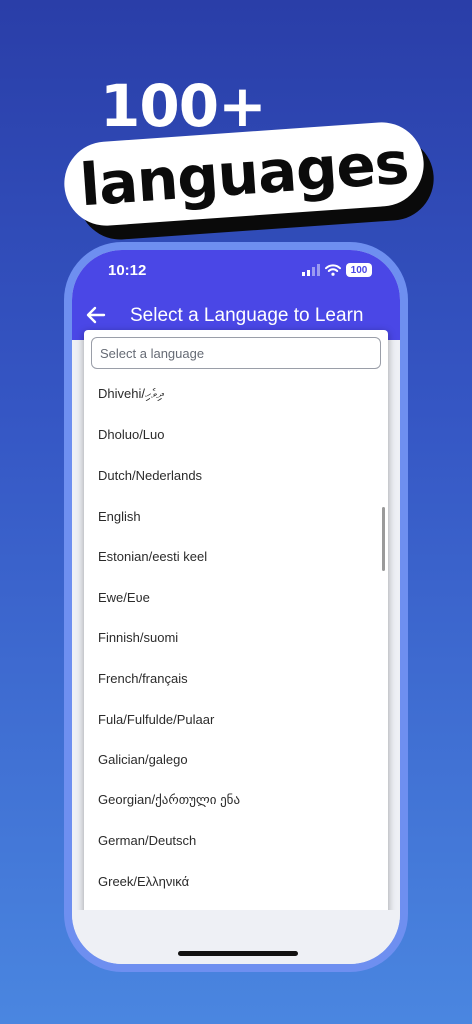 This screenshot has width=472, height=1024. Describe the element at coordinates (236, 678) in the screenshot. I see `language-option: French/français` at that location.